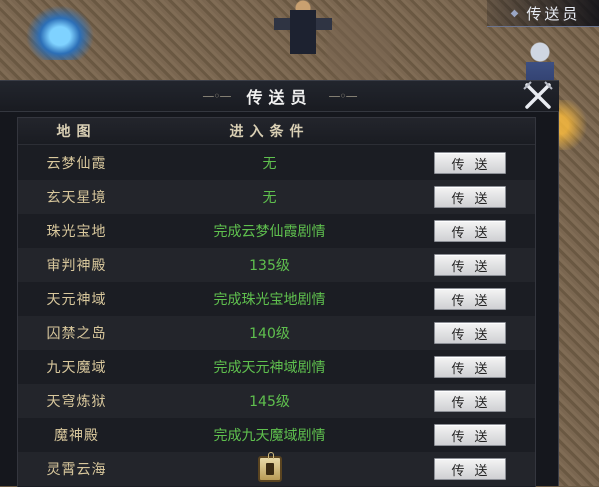 The image size is (599, 487). I want to click on table-row: 玄天星境 无 传送, so click(276, 197).